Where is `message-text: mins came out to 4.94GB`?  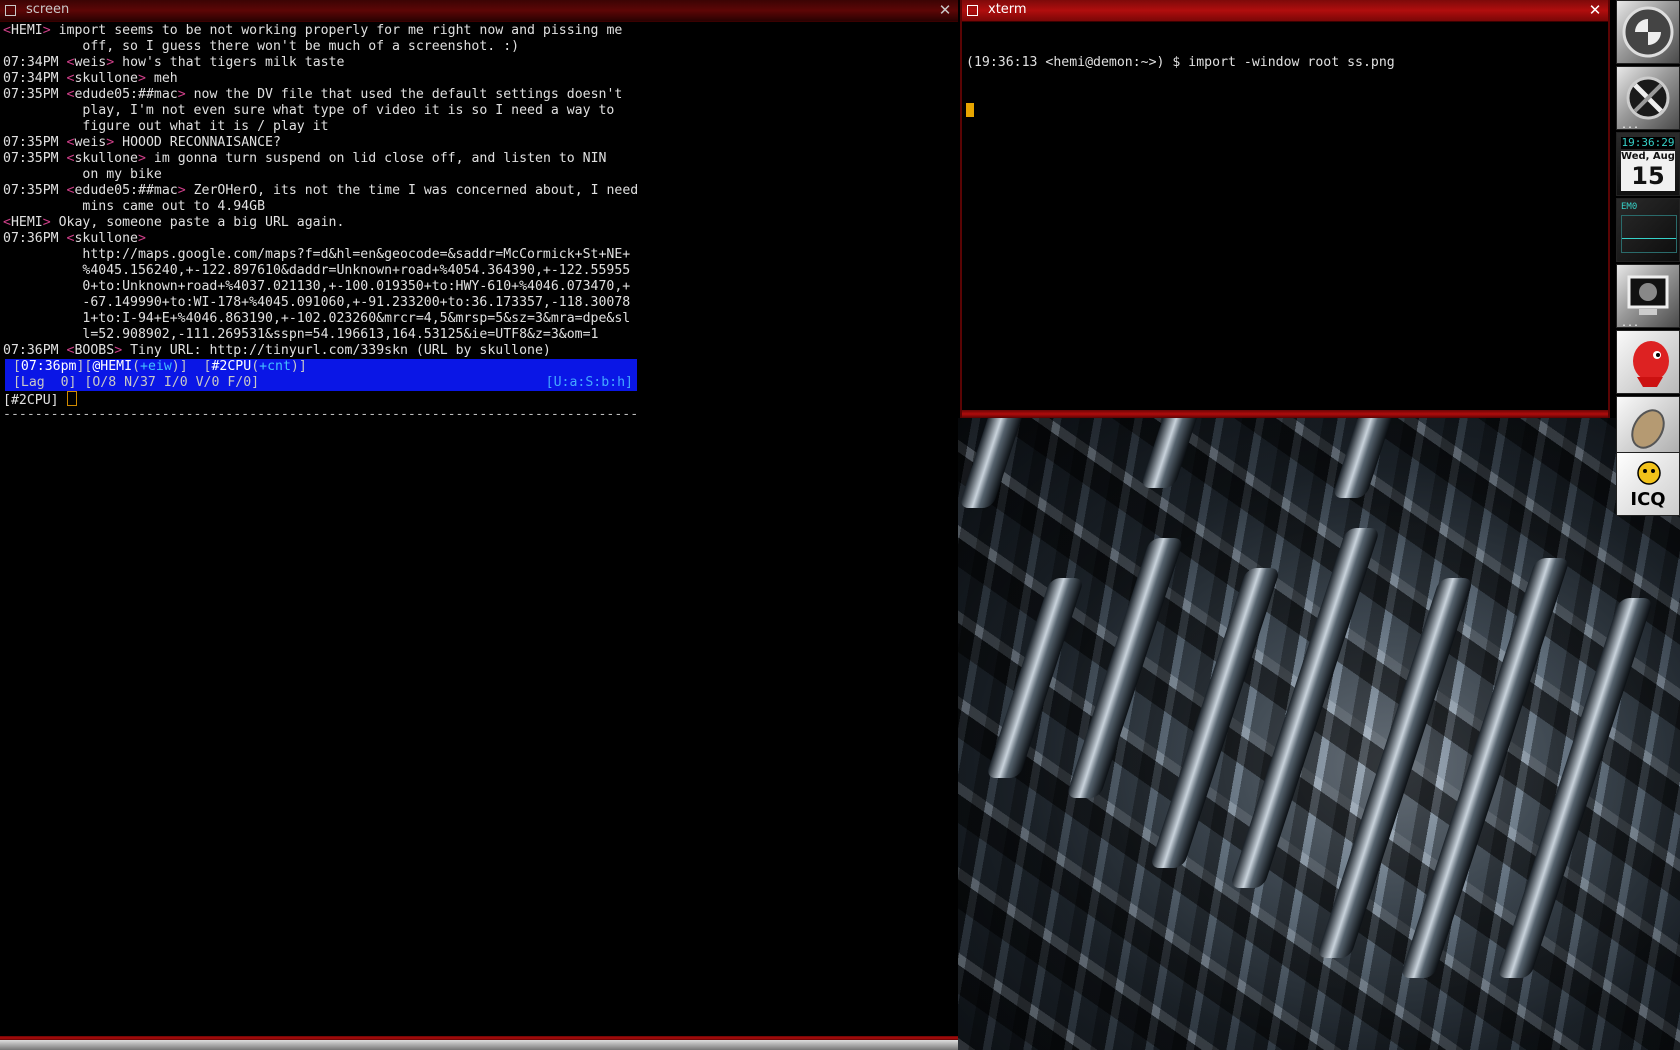 message-text: mins came out to 4.94GB is located at coordinates (134, 206).